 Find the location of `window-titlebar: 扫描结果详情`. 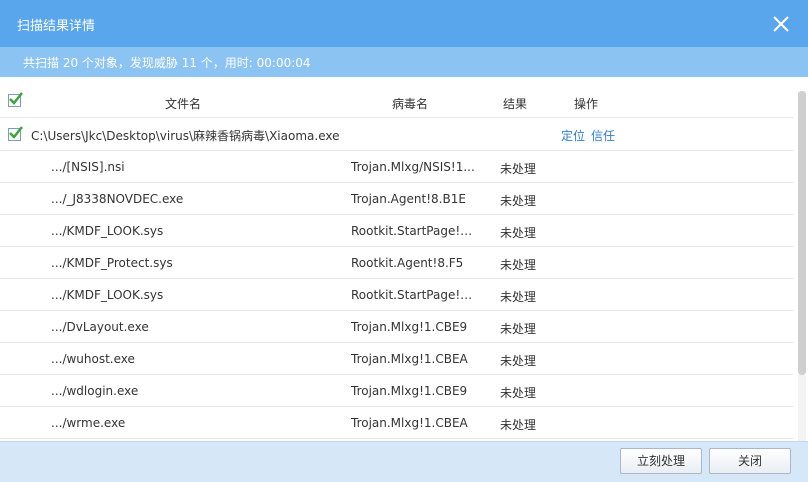

window-titlebar: 扫描结果详情 is located at coordinates (404, 23).